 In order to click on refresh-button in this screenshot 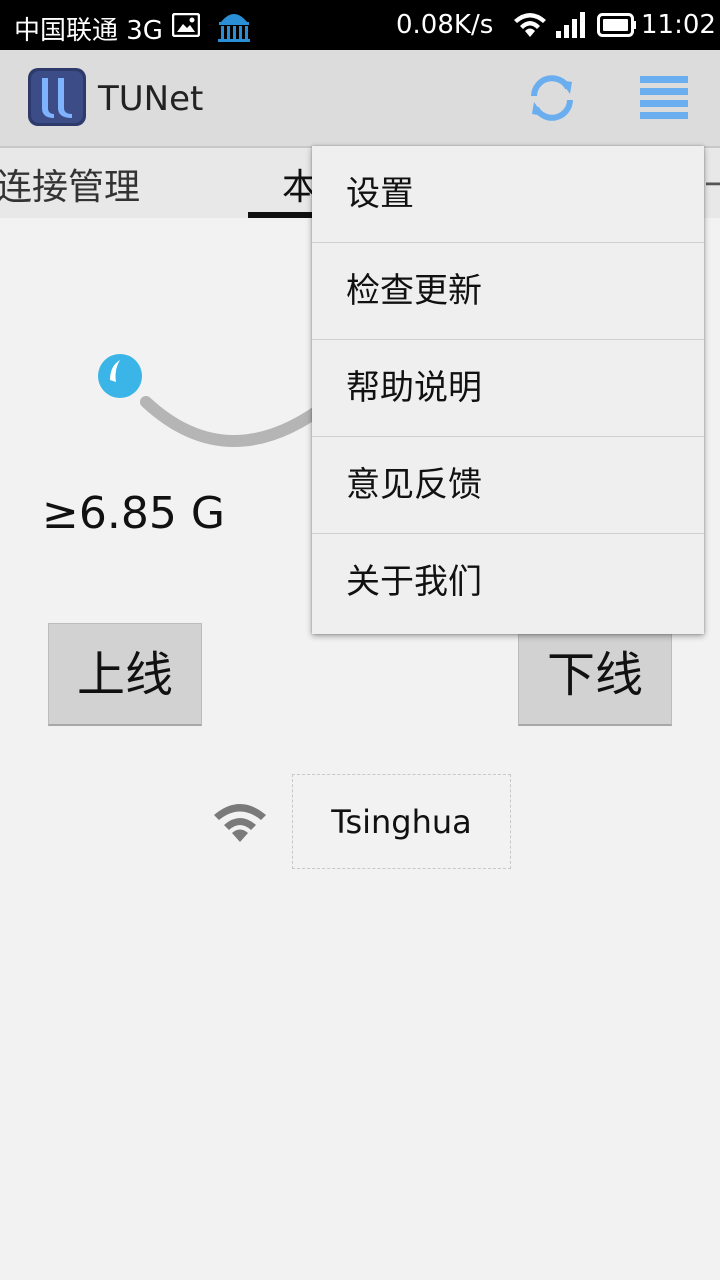, I will do `click(552, 98)`.